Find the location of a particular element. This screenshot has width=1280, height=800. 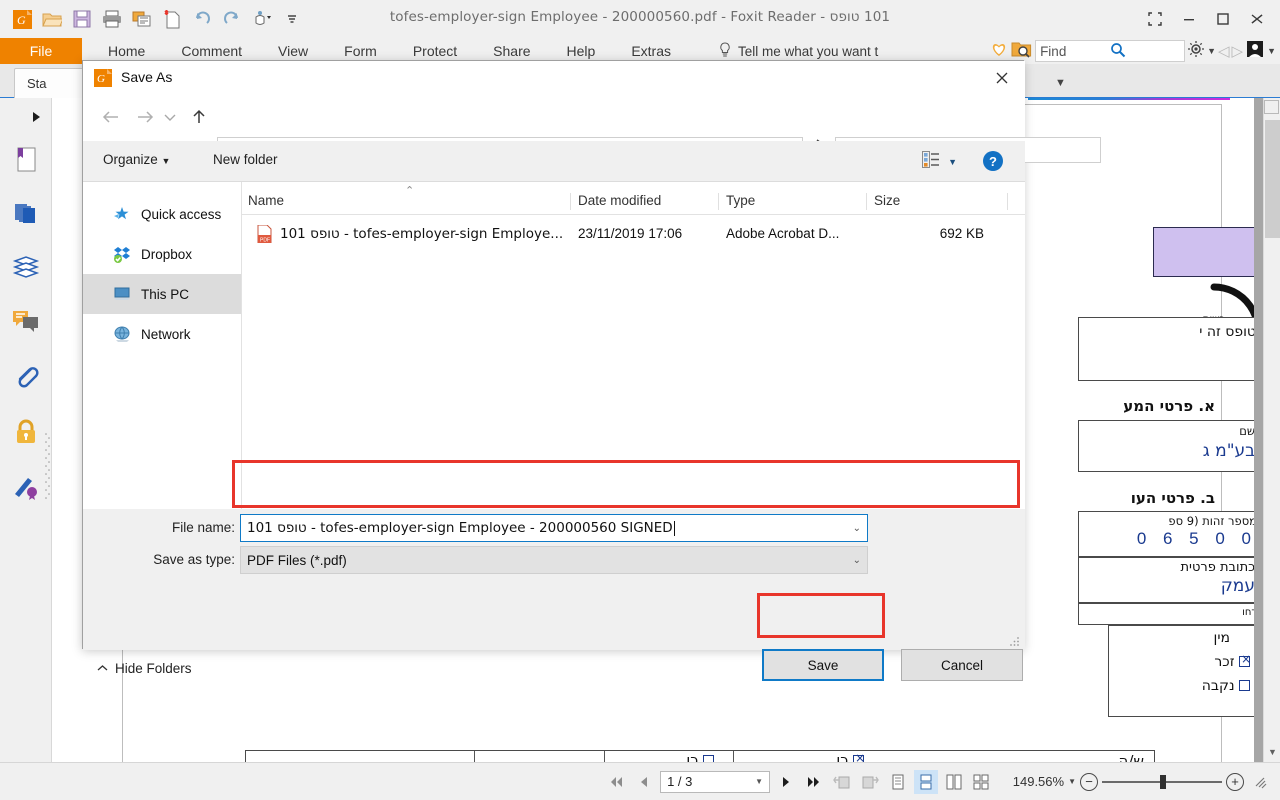

next-page-icon is located at coordinates (786, 782).